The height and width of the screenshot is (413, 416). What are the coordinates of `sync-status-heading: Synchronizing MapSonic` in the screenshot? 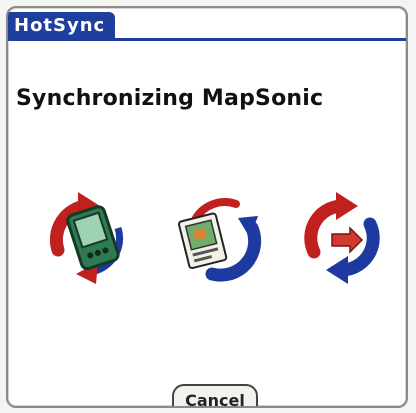 It's located at (170, 98).